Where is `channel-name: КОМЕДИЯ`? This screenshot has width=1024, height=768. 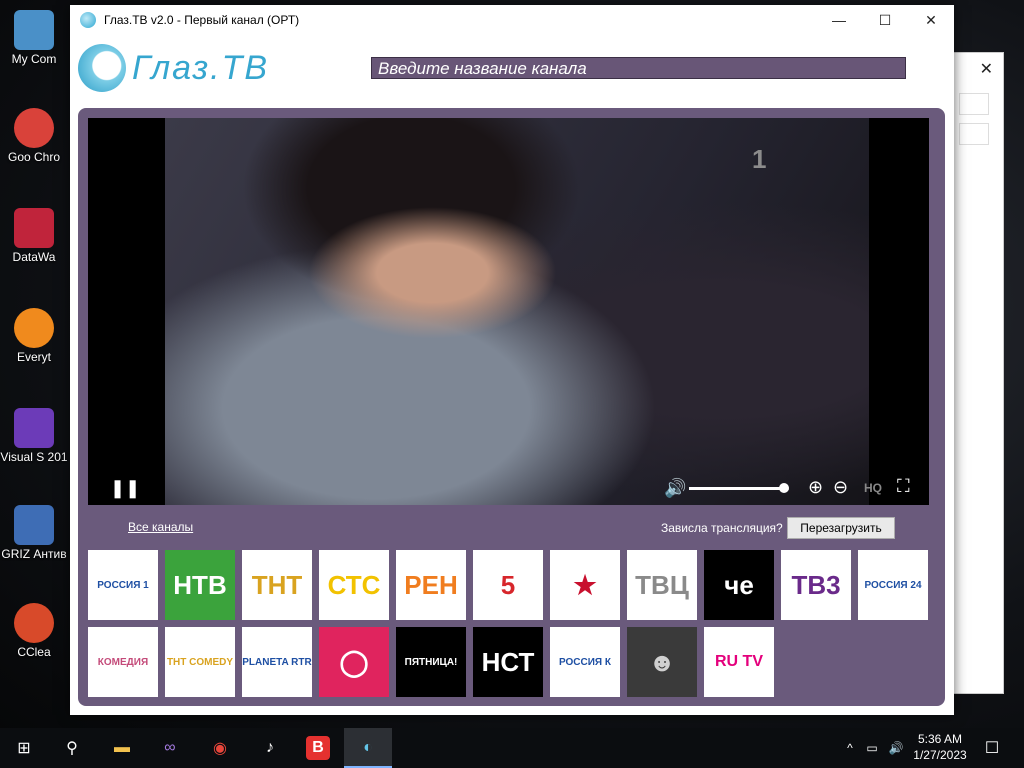 channel-name: КОМЕДИЯ is located at coordinates (123, 662).